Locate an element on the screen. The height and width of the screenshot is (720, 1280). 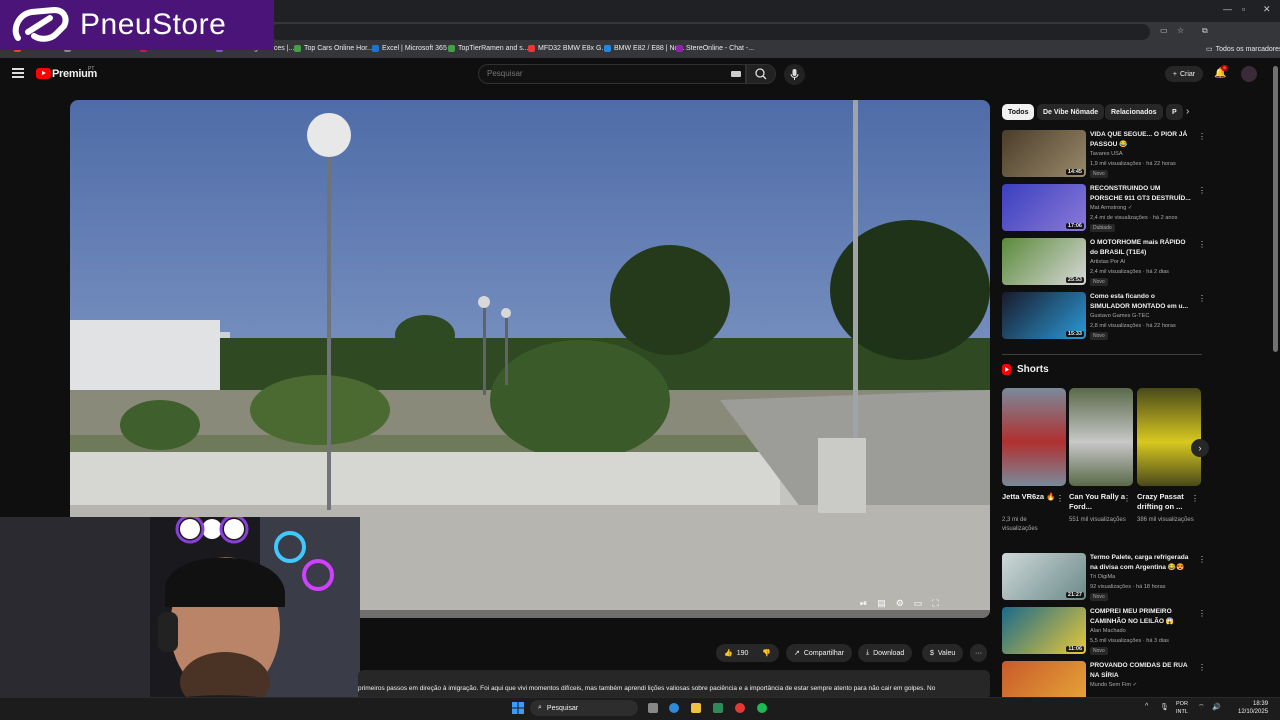
channel-name: Gustavo Games G-TEC is located at coordinates (1119, 316).